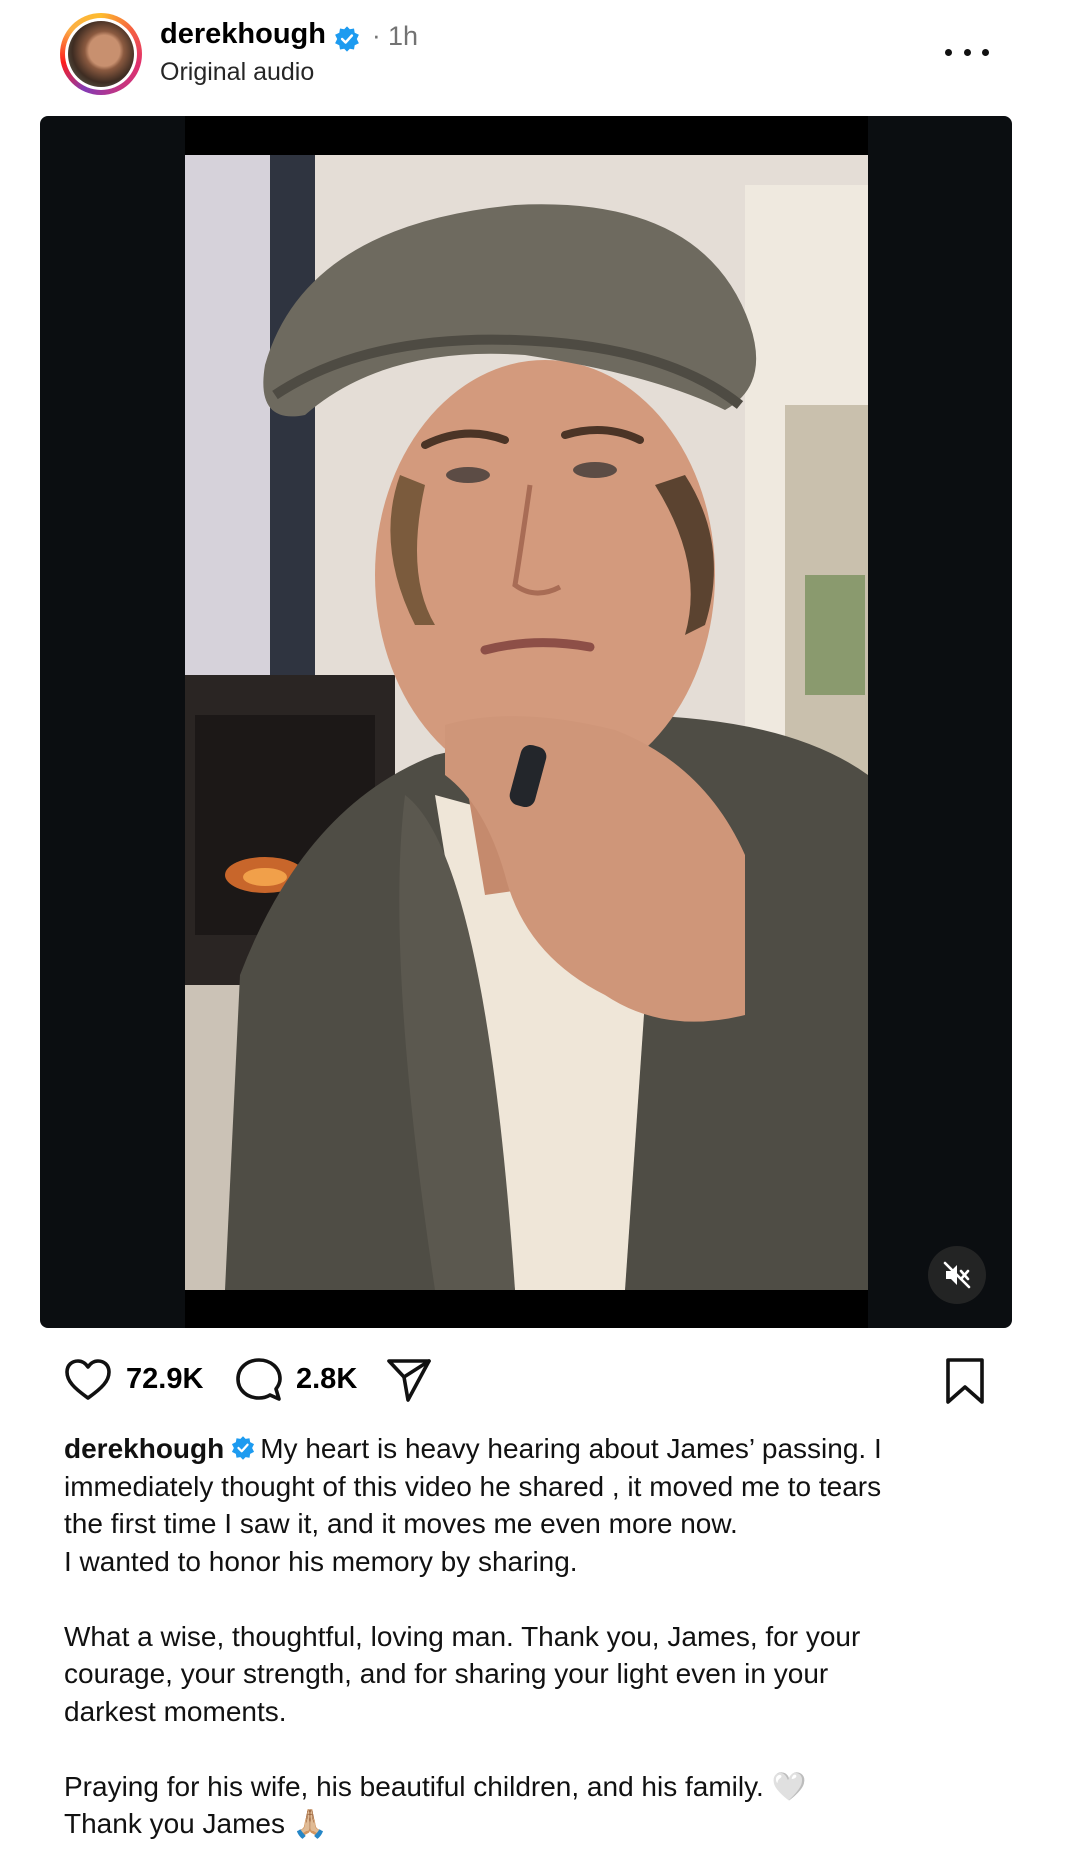 Image resolution: width=1074 pixels, height=1875 pixels. What do you see at coordinates (144, 1448) in the screenshot?
I see `caption-username: derekhough` at bounding box center [144, 1448].